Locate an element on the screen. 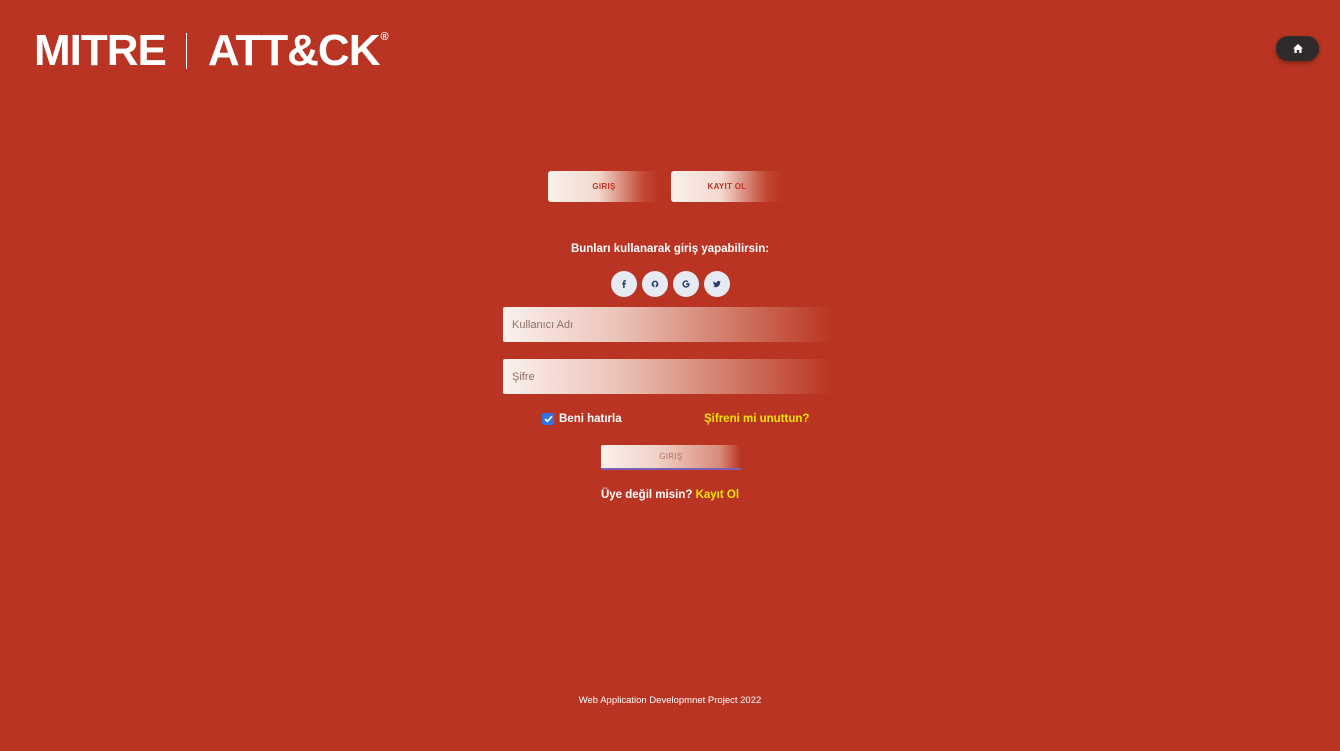 Image resolution: width=1340 pixels, height=751 pixels. github-button is located at coordinates (655, 284).